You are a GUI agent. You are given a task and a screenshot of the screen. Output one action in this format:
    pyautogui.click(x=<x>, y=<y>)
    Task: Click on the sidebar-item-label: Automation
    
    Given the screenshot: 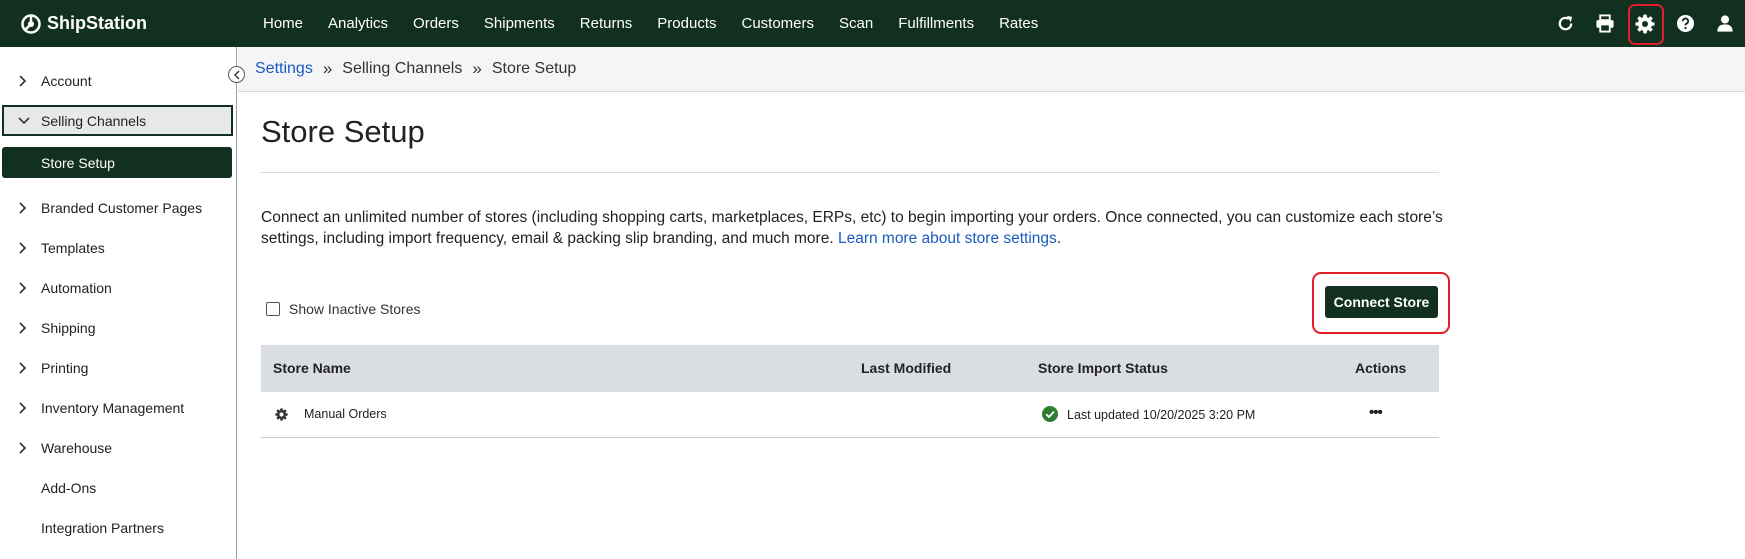 What is the action you would take?
    pyautogui.click(x=76, y=288)
    